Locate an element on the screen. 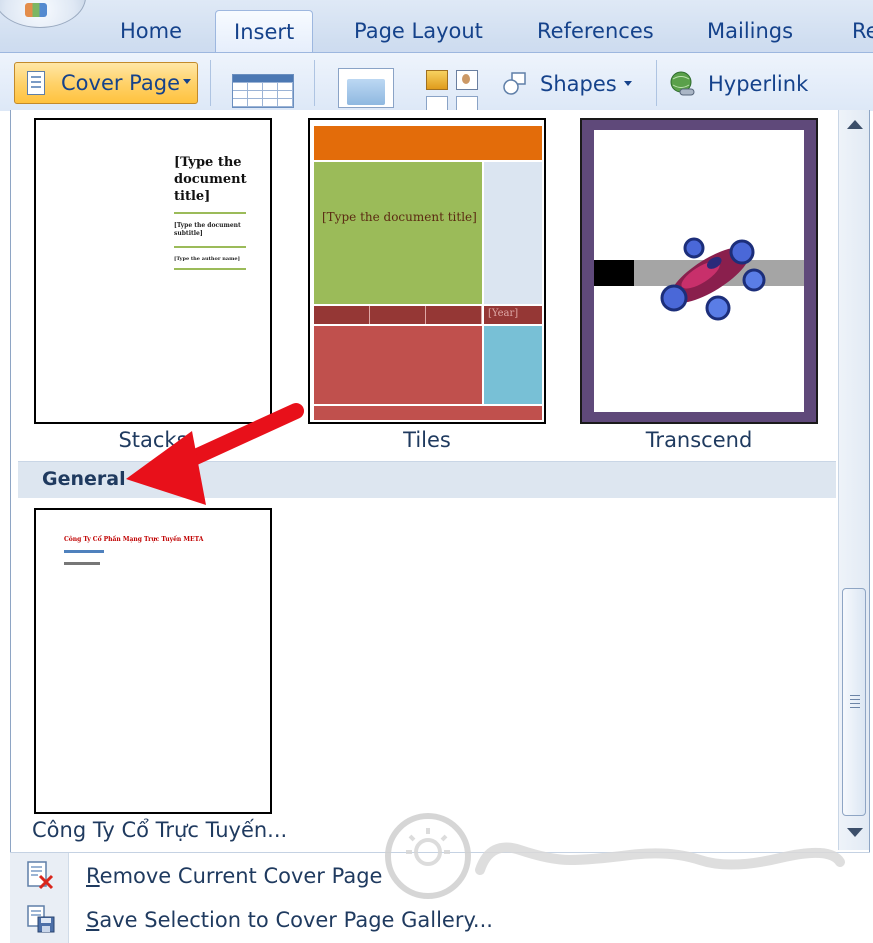 The height and width of the screenshot is (943, 873). transcend-company-block is located at coordinates (614, 273).